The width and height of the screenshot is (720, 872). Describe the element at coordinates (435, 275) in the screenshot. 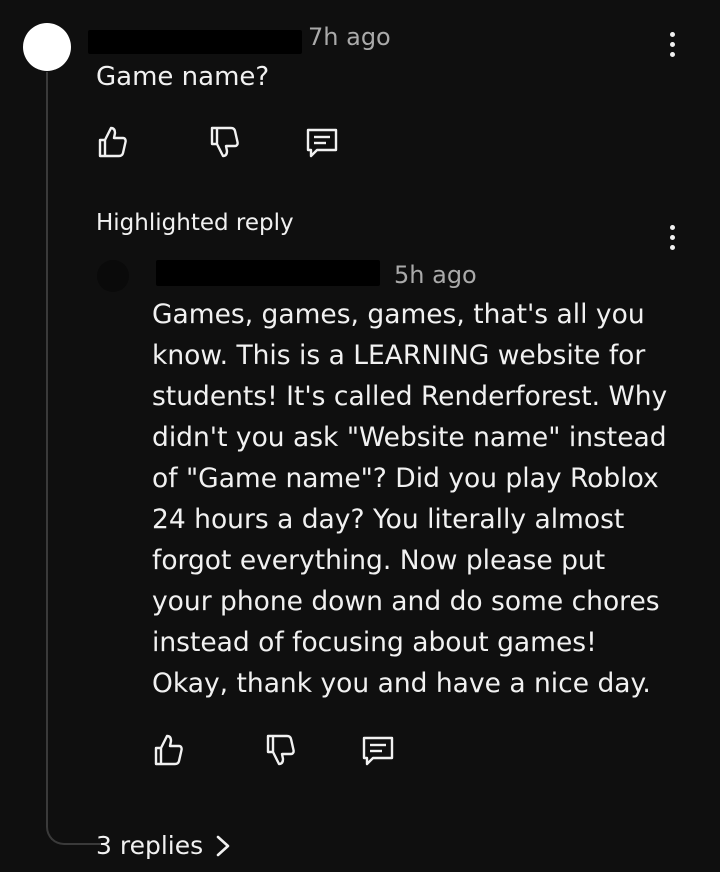

I see `reply-timestamp: 5h ago` at that location.